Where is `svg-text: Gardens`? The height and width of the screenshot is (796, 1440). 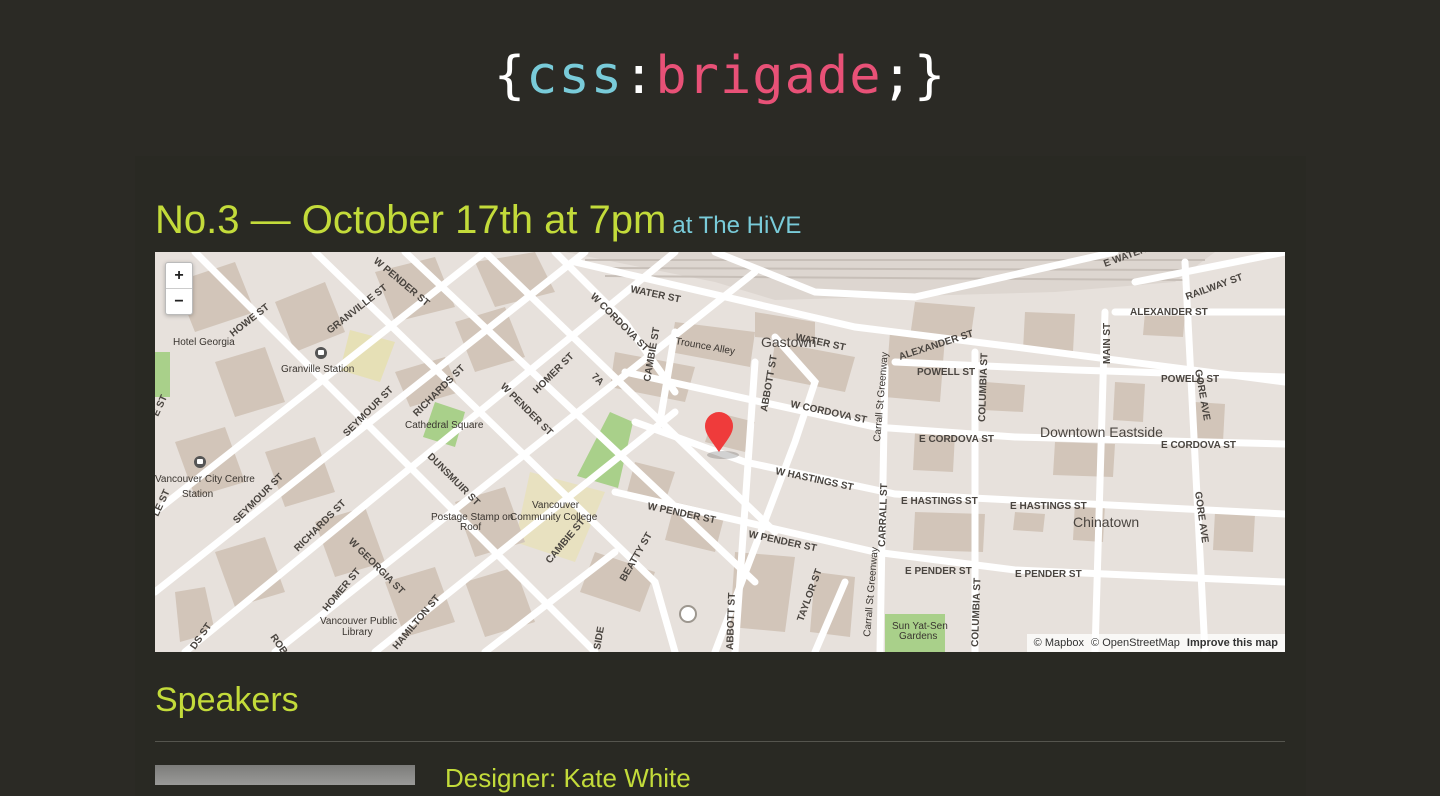
svg-text: Gardens is located at coordinates (918, 636).